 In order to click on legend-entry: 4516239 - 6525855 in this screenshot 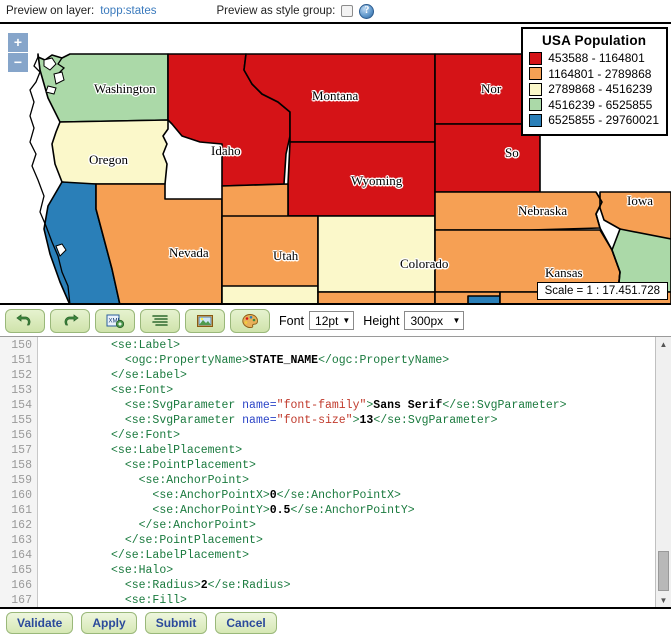, I will do `click(594, 105)`.